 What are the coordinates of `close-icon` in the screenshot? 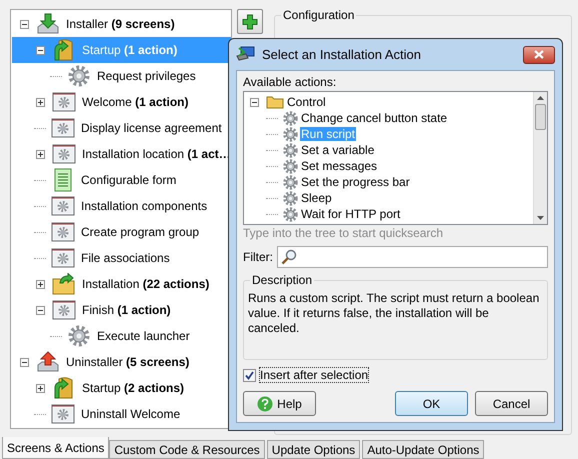 It's located at (539, 54).